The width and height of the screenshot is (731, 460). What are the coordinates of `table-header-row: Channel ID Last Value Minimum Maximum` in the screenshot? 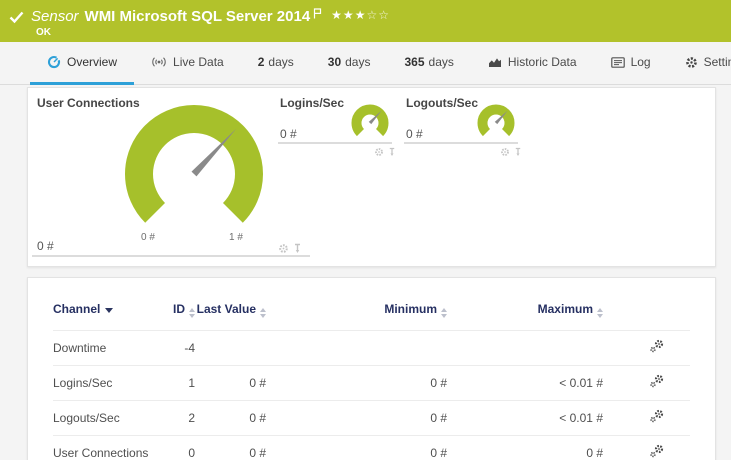 It's located at (371, 314).